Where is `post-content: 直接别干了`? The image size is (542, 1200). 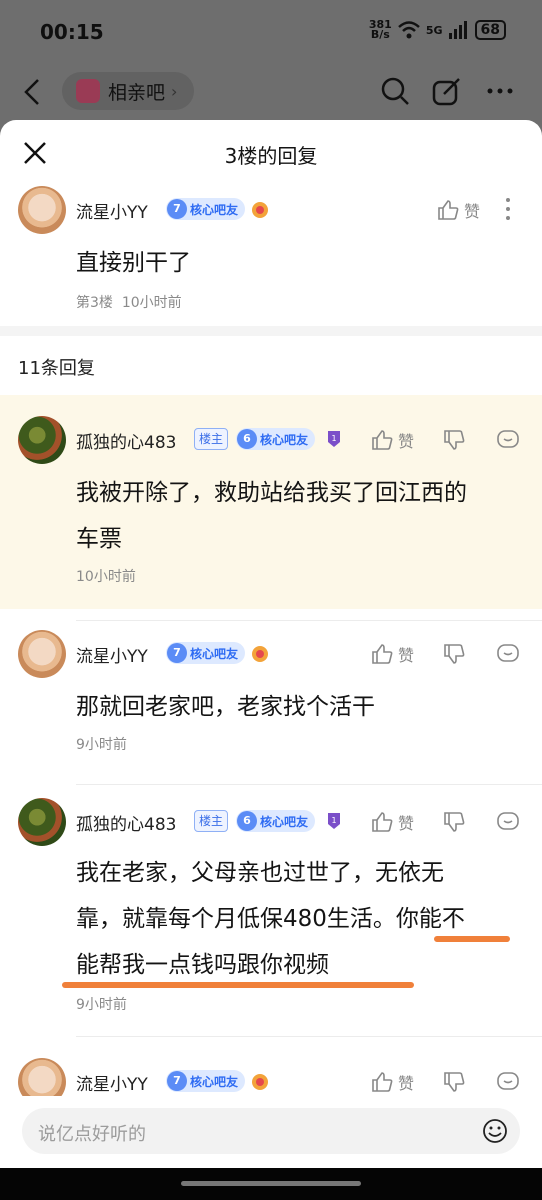
post-content: 直接别干了 is located at coordinates (133, 263).